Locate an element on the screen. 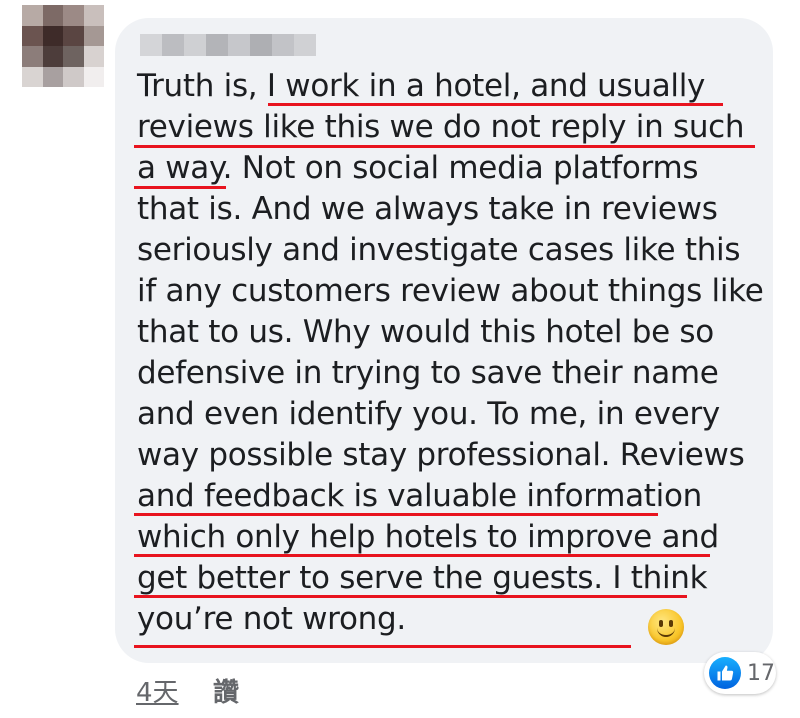  reactions-summary: 17 is located at coordinates (740, 673).